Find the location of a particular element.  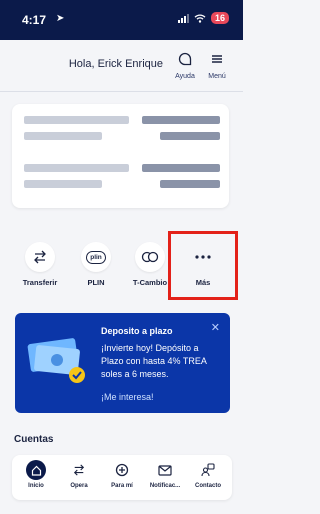

status-bar: 4:17 ➤ 16 is located at coordinates (121, 20).